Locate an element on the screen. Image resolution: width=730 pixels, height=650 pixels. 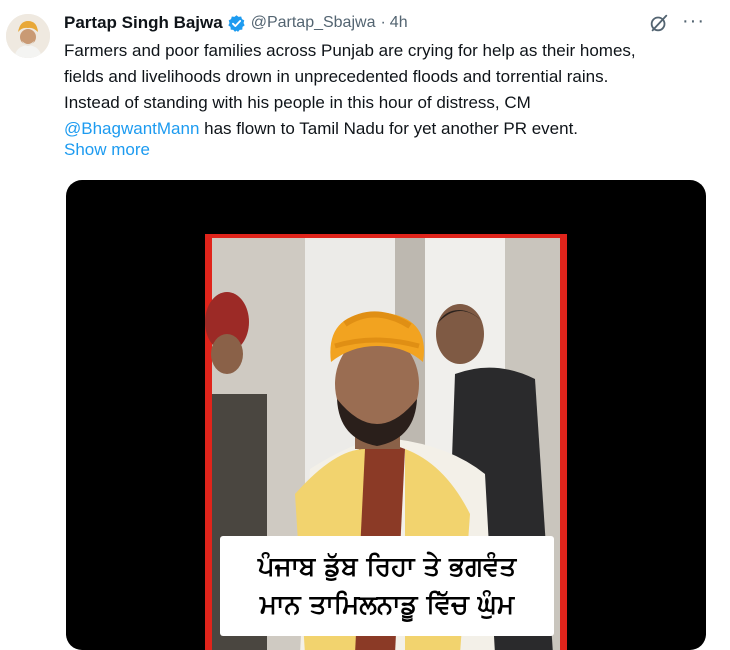
caption-line: ਮਾਨ ਤਾਮਿਲਨਾਡੂ ਵਿੱਚ ਘੁੰਮ is located at coordinates (387, 605).